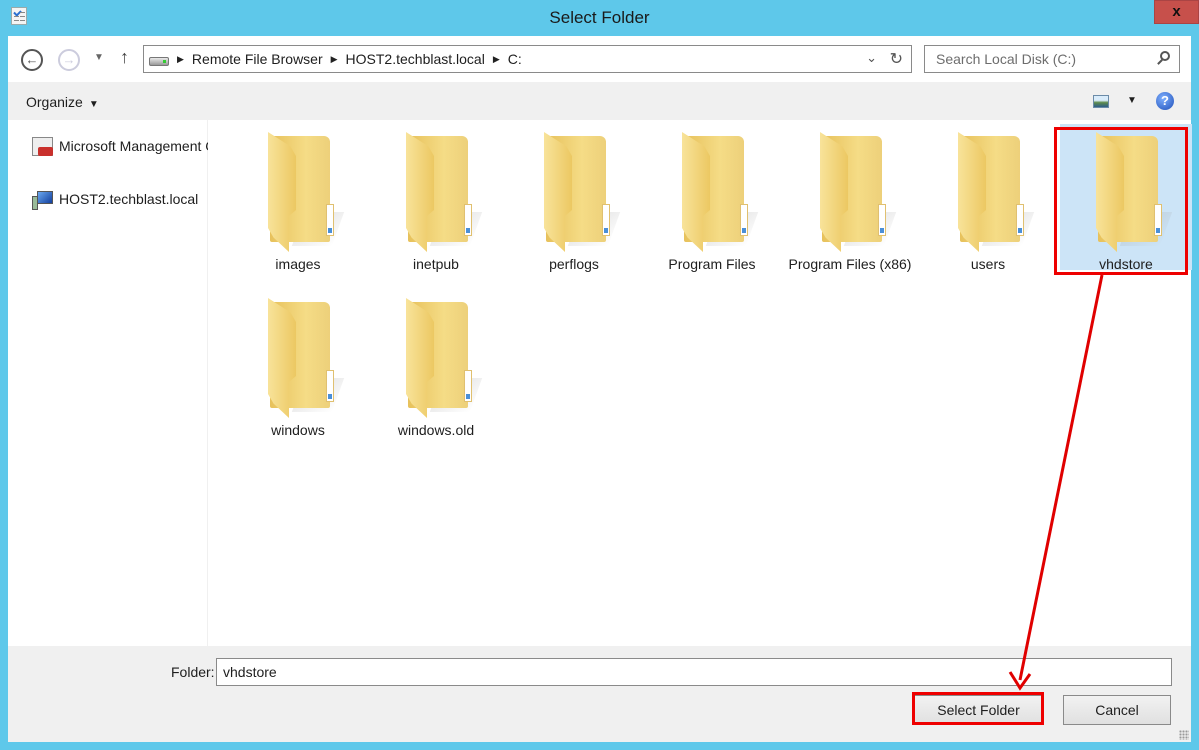 This screenshot has height=750, width=1199. I want to click on refresh-icon: ↻, so click(896, 59).